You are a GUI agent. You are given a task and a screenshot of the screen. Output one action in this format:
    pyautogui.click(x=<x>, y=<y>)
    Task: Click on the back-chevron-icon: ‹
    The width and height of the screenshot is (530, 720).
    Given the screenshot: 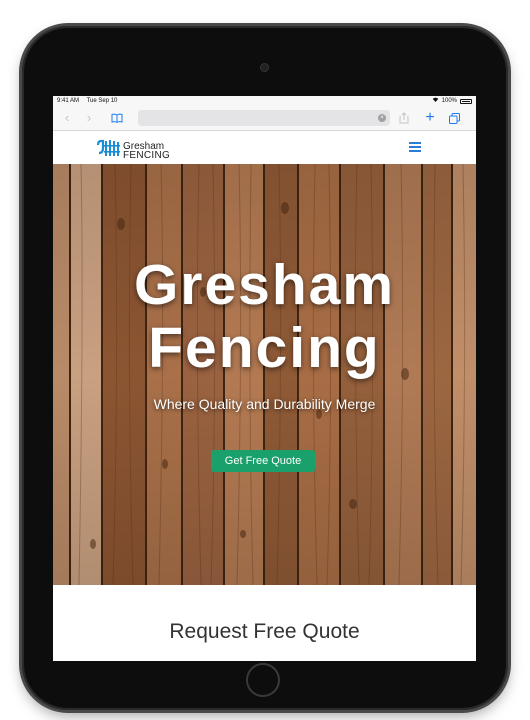 What is the action you would take?
    pyautogui.click(x=67, y=118)
    